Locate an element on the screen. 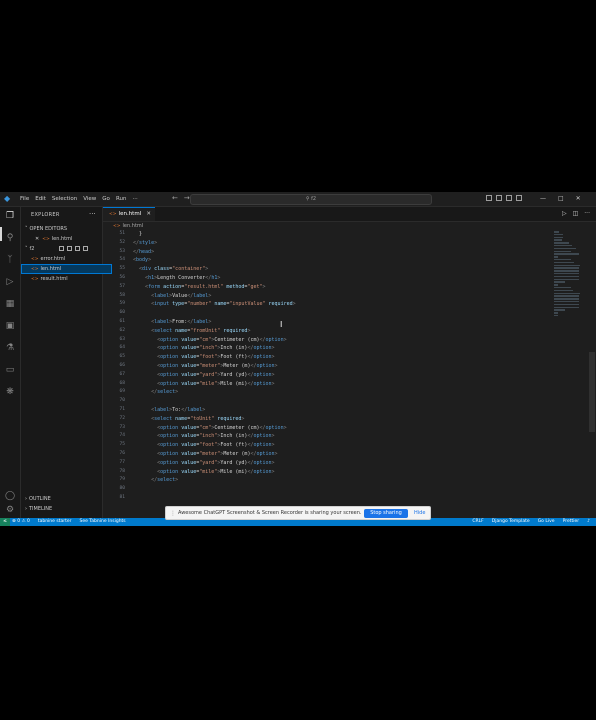 The width and height of the screenshot is (596, 720). toggle-sidebar-icon is located at coordinates (489, 198).